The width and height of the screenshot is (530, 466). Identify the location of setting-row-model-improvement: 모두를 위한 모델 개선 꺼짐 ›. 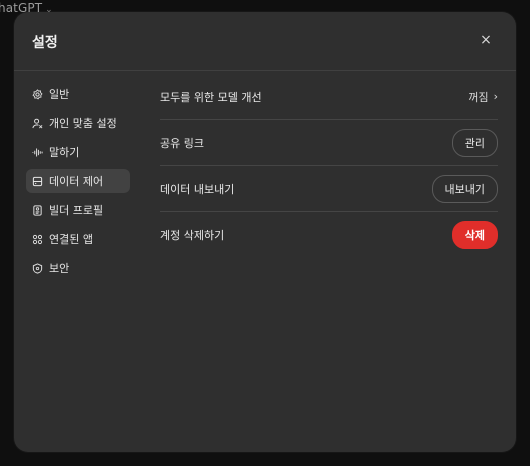
(329, 97).